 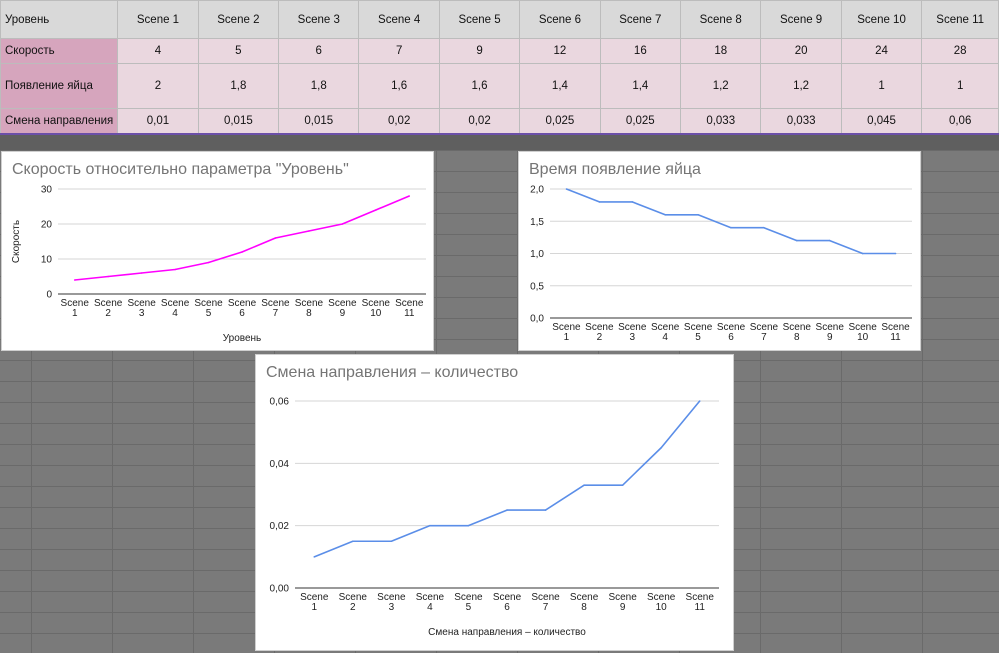 I want to click on table-row: Скорость 4 5 6 7 9 12 16 18 20 24 28, so click(x=499, y=51).